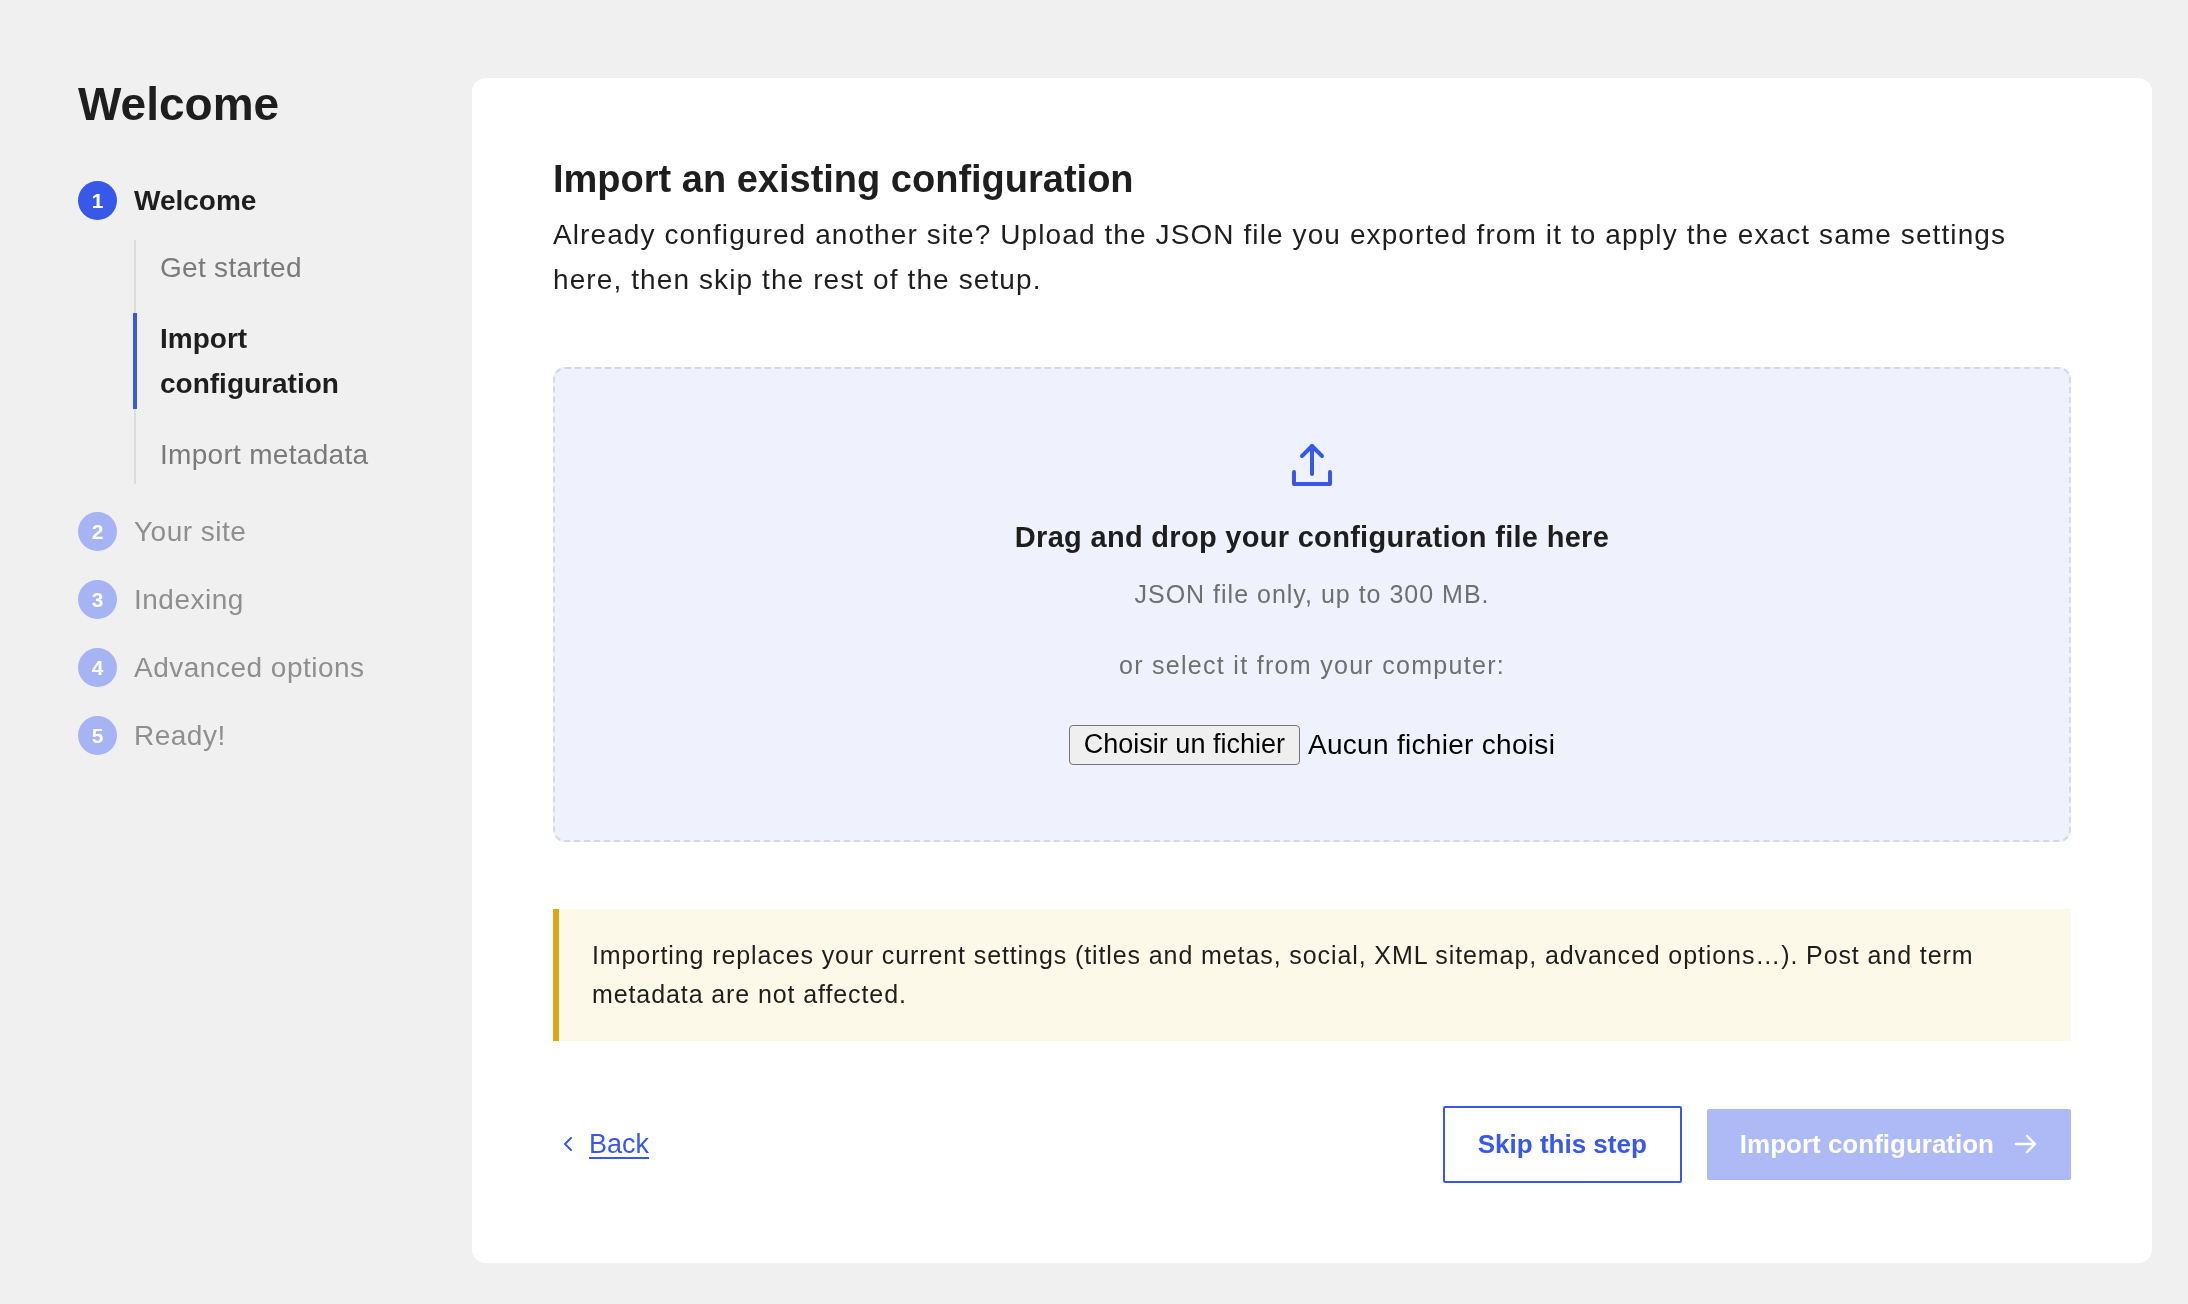 This screenshot has width=2188, height=1304. Describe the element at coordinates (255, 454) in the screenshot. I see `substep-link: Import metadata` at that location.